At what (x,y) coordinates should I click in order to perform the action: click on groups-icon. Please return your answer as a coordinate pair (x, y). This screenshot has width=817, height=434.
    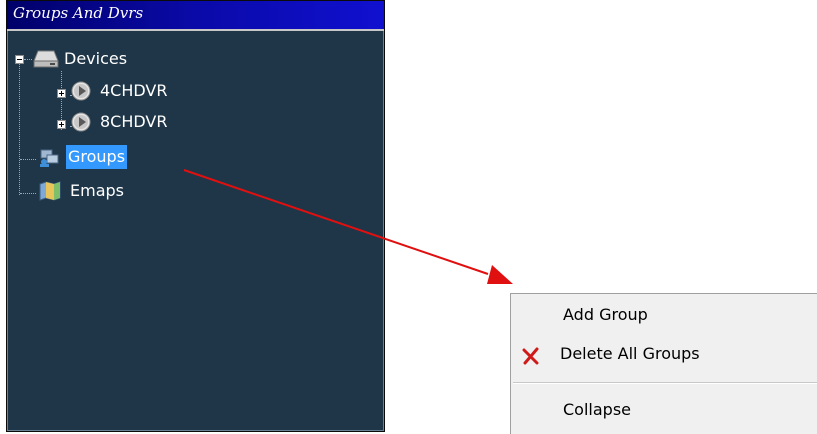
    Looking at the image, I should click on (50, 160).